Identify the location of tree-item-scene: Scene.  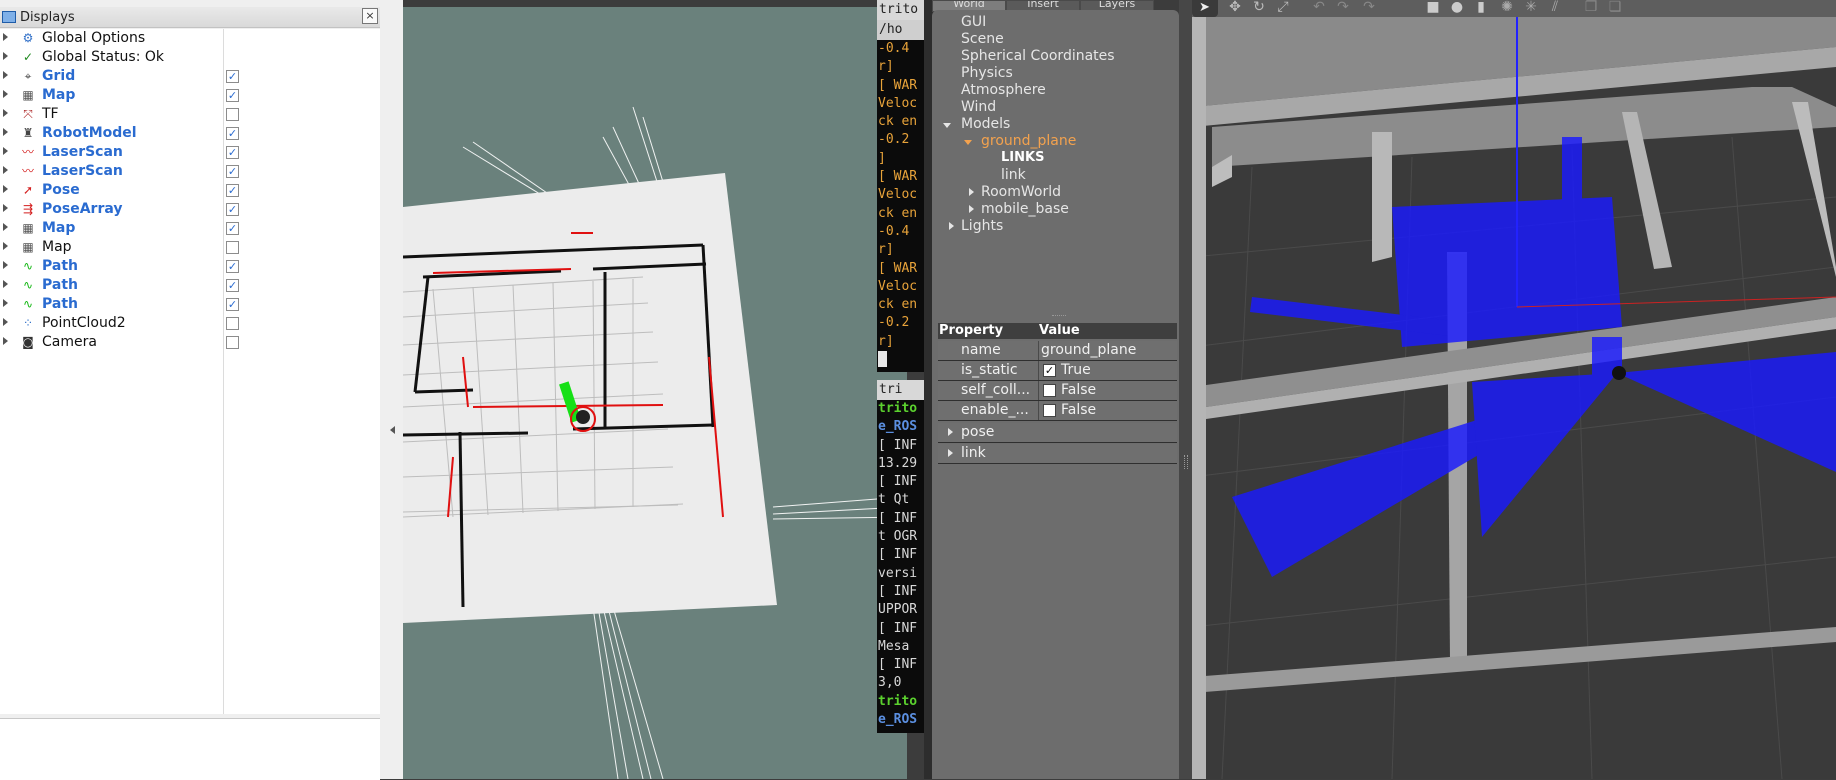
(982, 39).